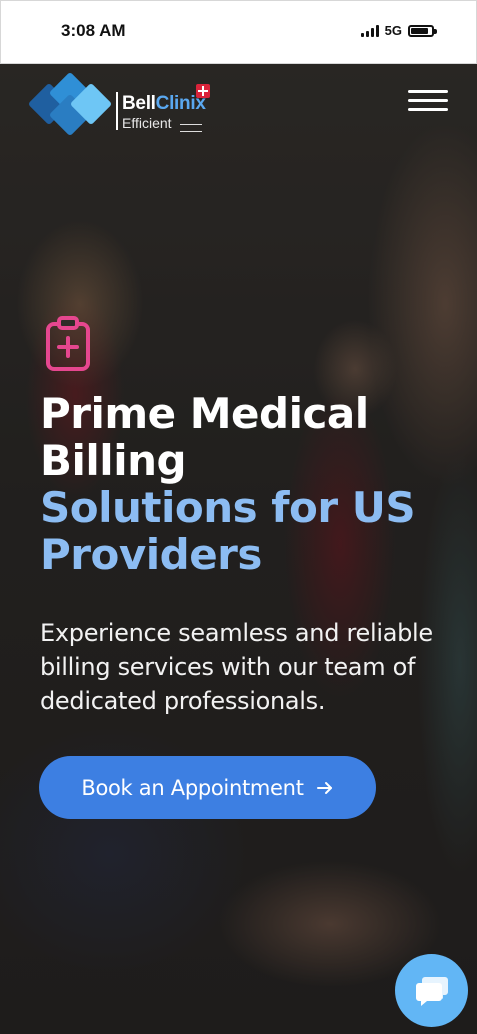 The width and height of the screenshot is (477, 1034). I want to click on battery-icon, so click(422, 30).